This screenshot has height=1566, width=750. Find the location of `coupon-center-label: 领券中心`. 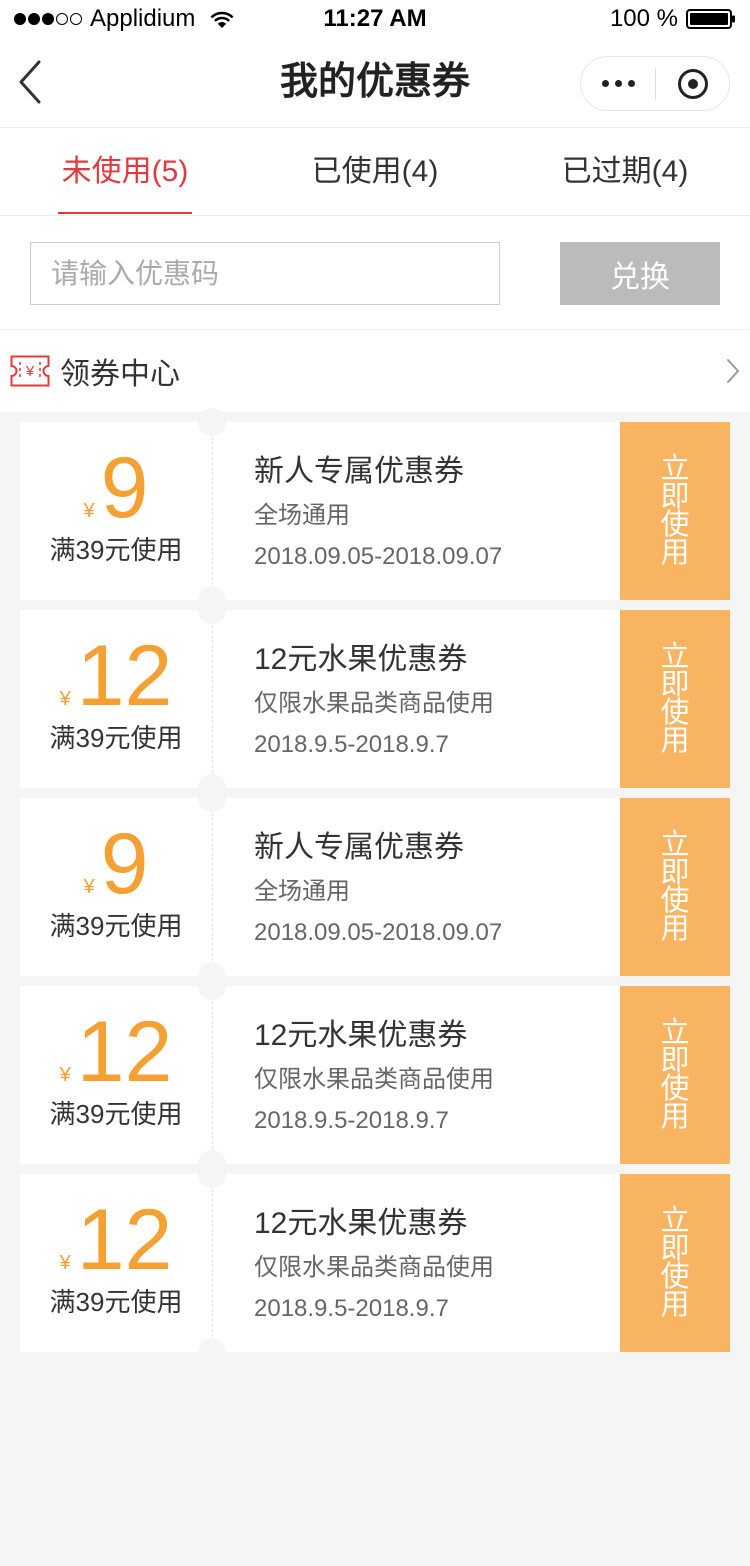

coupon-center-label: 领券中心 is located at coordinates (120, 374).